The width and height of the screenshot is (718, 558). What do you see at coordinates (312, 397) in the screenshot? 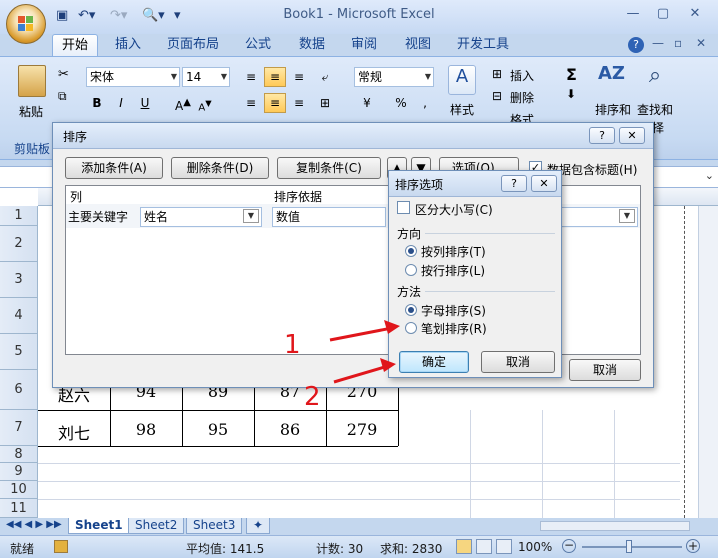
I see `annotation-step-2: 2` at bounding box center [312, 397].